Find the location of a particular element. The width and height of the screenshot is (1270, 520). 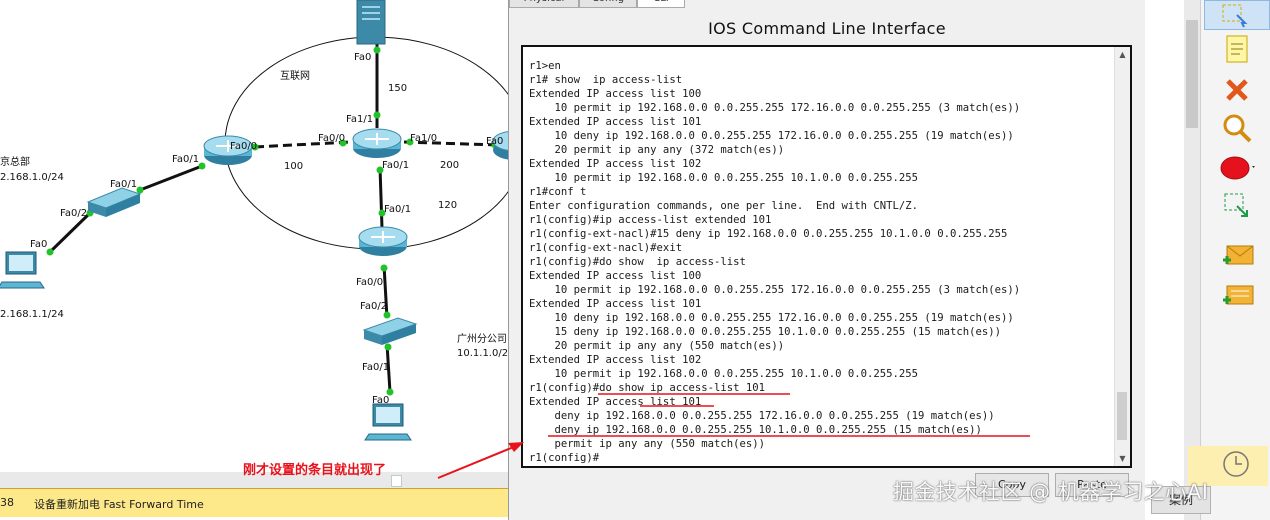

resize-icon is located at coordinates (1237, 208).